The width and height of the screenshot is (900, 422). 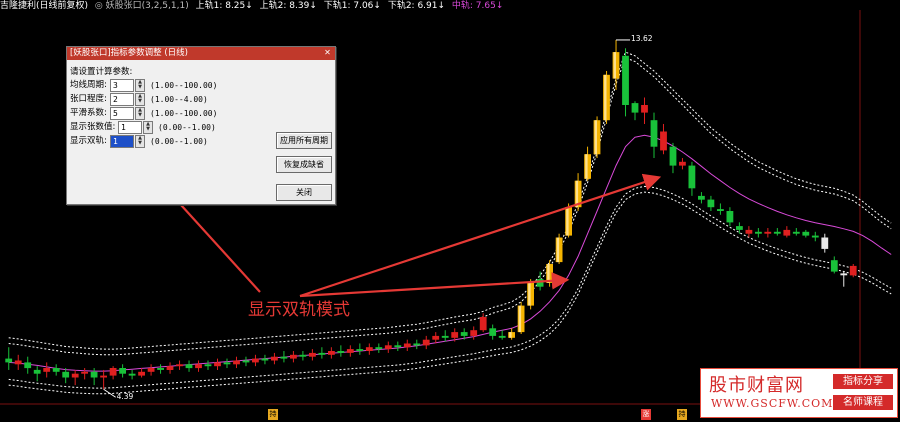 I want to click on lower-band-2-value: 下轨2: 6.91↓, so click(x=416, y=6).